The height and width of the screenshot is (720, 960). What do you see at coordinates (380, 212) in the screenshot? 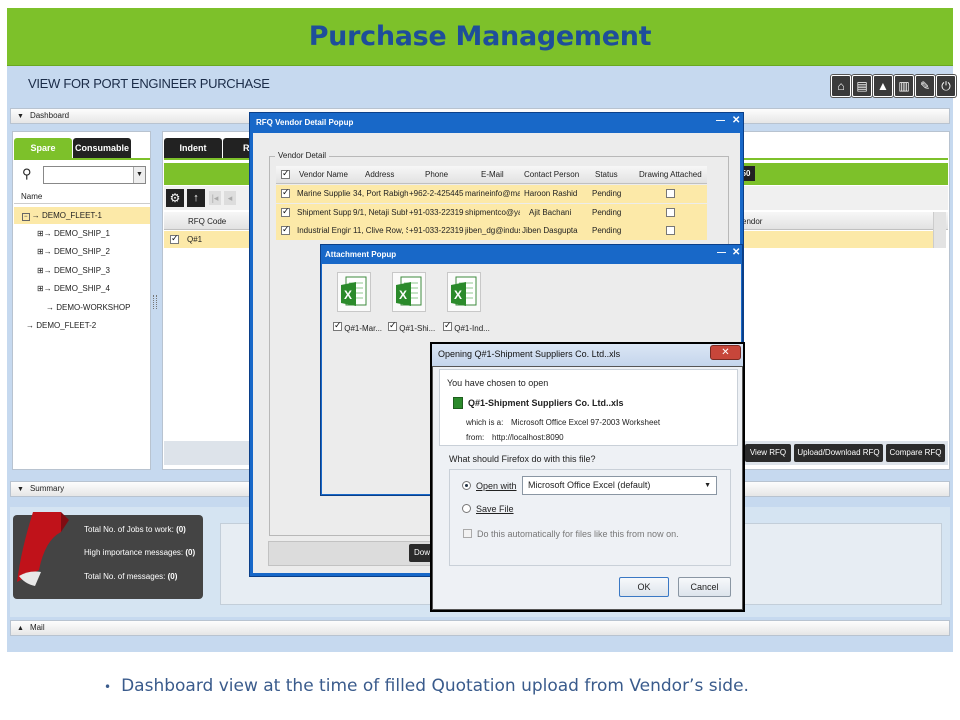
I see `vendor-address: 9/1, Netaji Subh` at bounding box center [380, 212].